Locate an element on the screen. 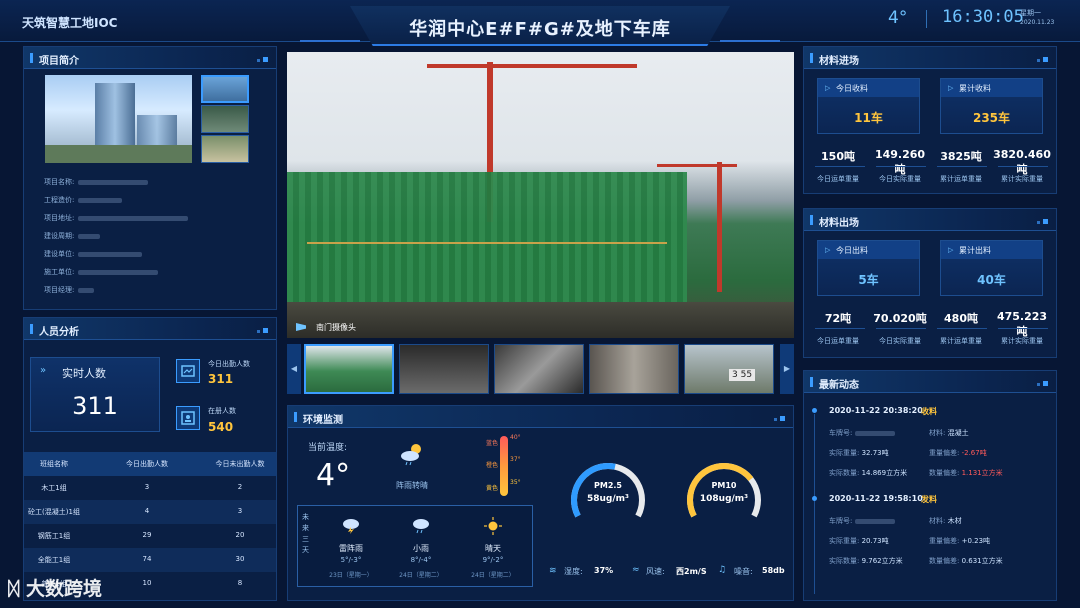 This screenshot has height=608, width=1080. app-title: 天筑智慧工地IOC is located at coordinates (70, 23).